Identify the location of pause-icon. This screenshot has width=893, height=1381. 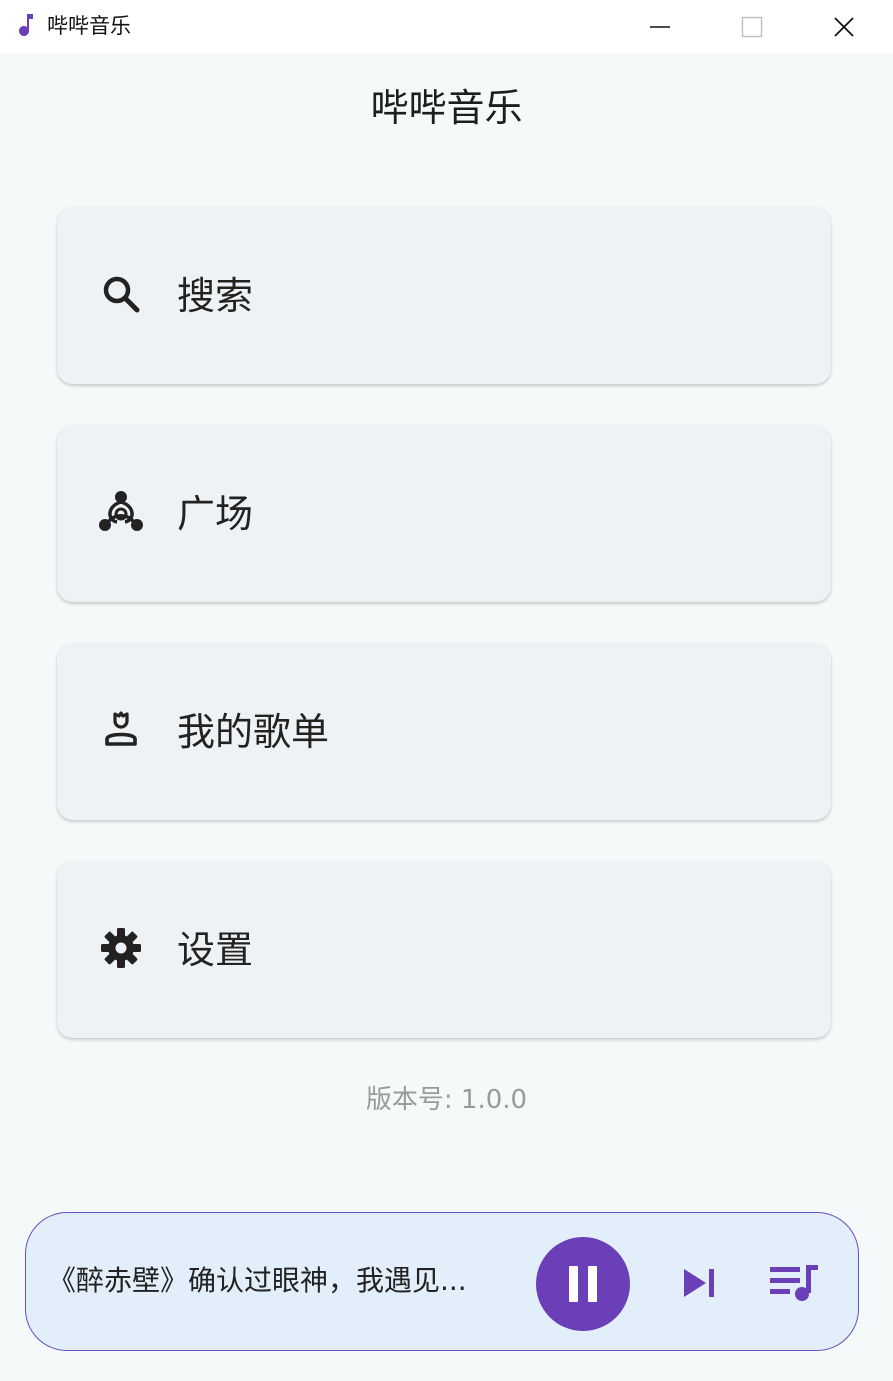
(583, 1284).